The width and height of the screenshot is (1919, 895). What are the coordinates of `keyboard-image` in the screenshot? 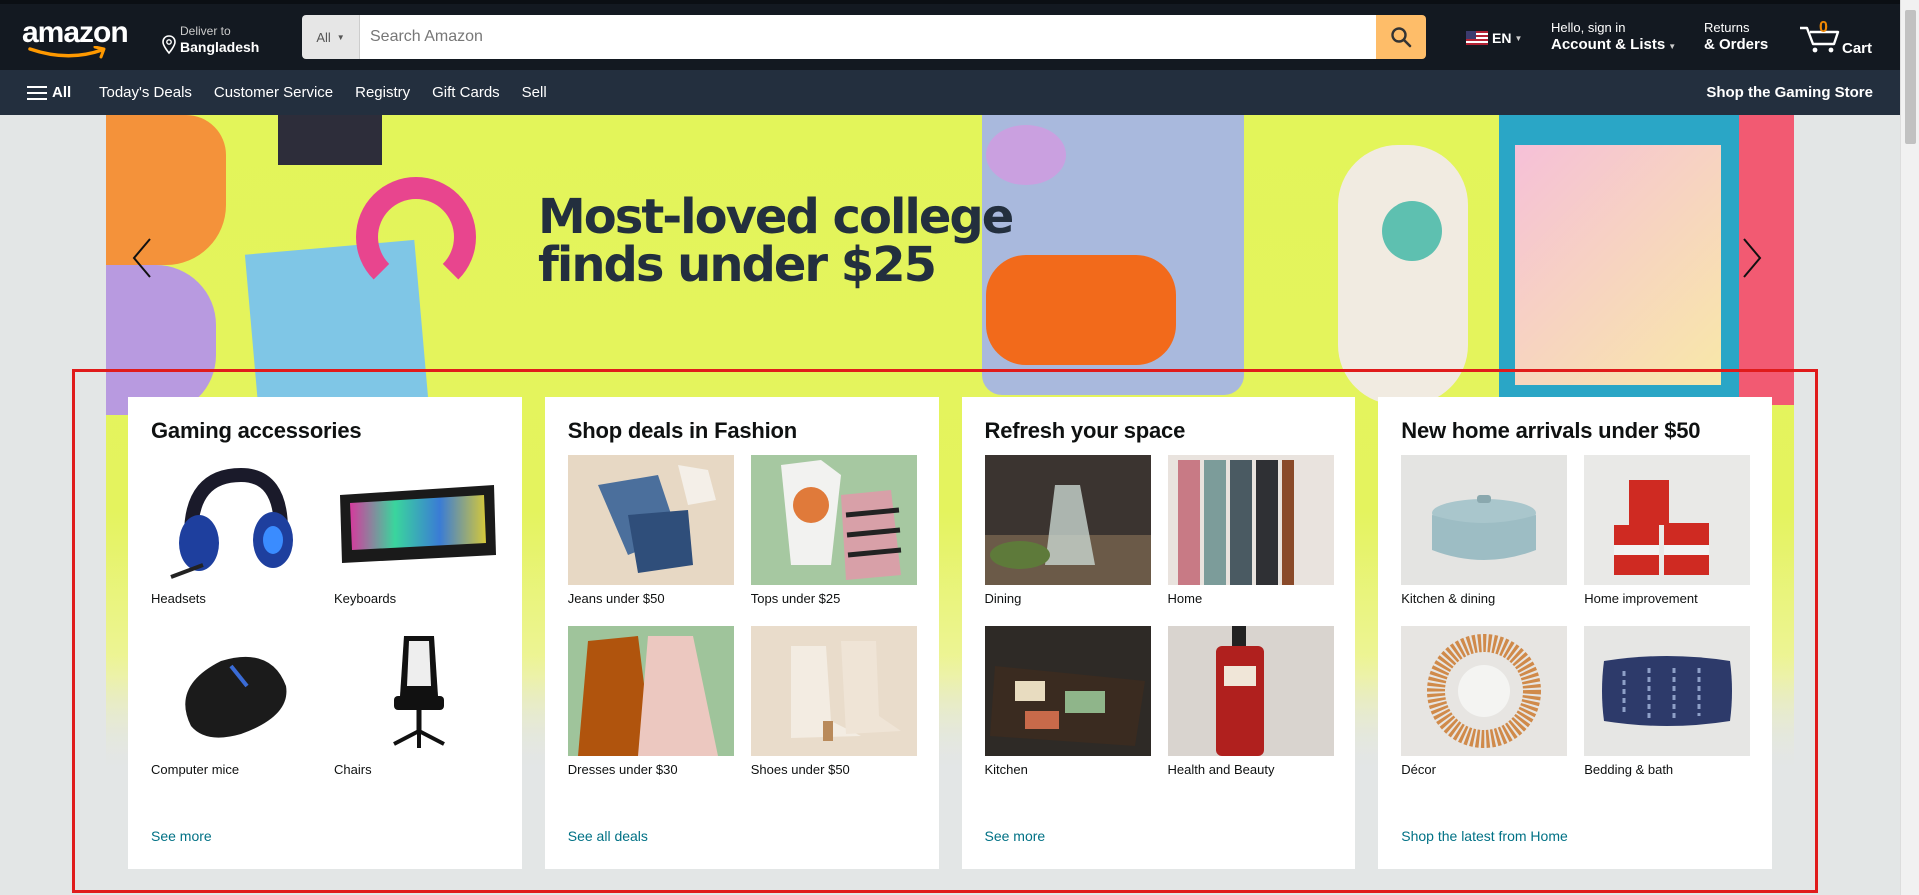 It's located at (417, 520).